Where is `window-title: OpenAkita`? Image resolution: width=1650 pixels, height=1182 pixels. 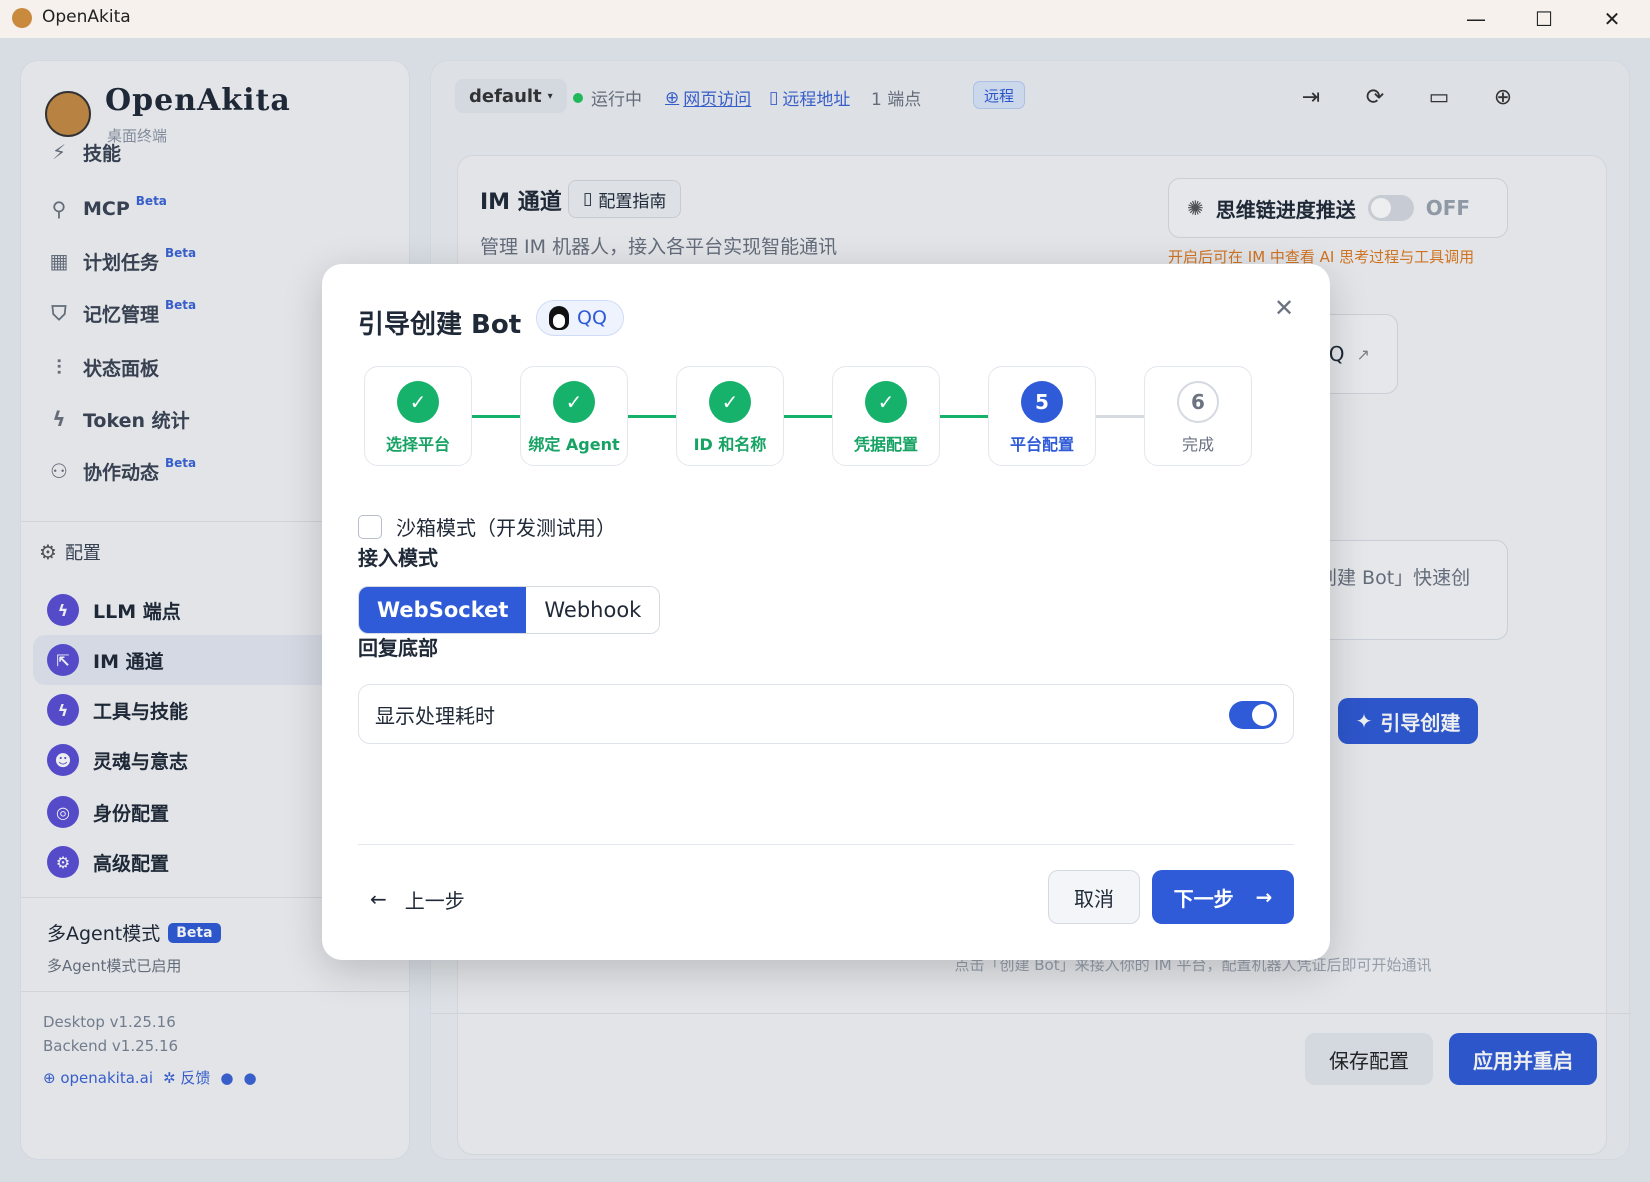
window-title: OpenAkita is located at coordinates (86, 17).